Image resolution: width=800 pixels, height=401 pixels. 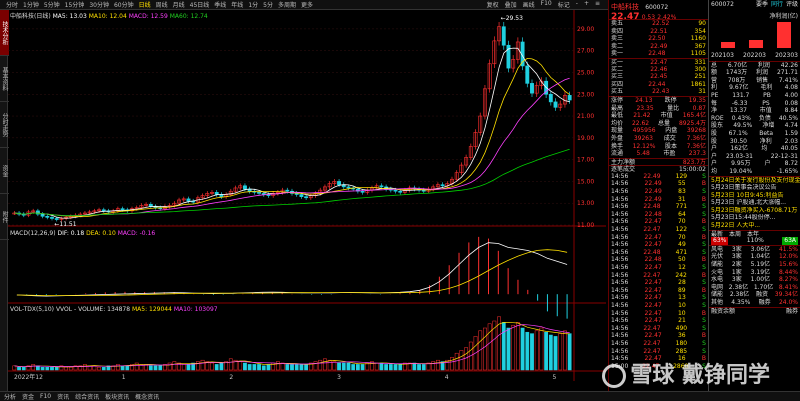 I want to click on trade-side: B, so click(x=703, y=275).